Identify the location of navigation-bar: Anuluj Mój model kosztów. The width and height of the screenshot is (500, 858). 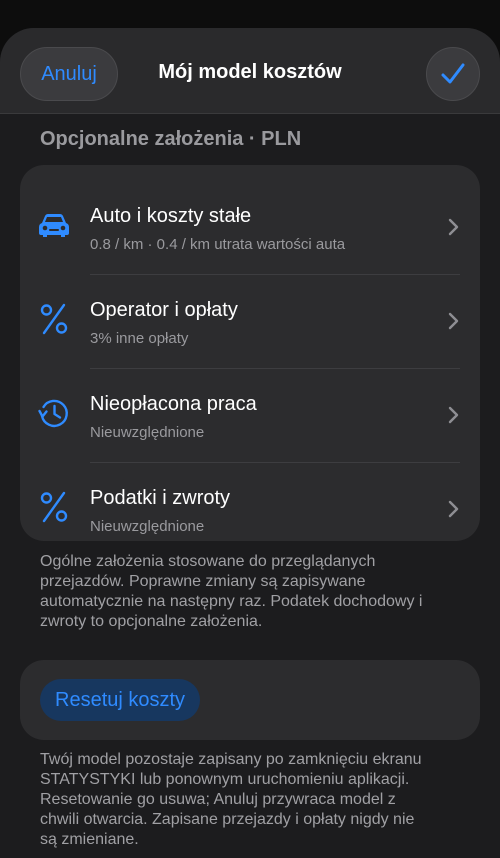
(250, 71).